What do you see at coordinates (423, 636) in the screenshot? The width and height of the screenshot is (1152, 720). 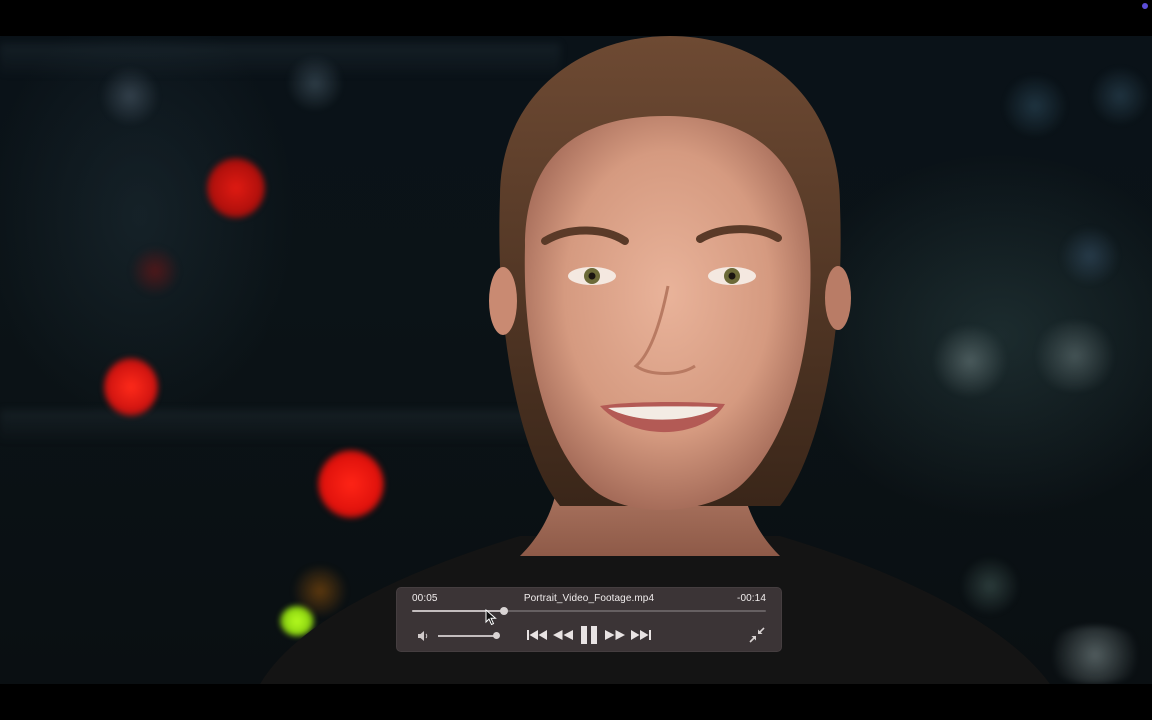 I see `speaker-icon` at bounding box center [423, 636].